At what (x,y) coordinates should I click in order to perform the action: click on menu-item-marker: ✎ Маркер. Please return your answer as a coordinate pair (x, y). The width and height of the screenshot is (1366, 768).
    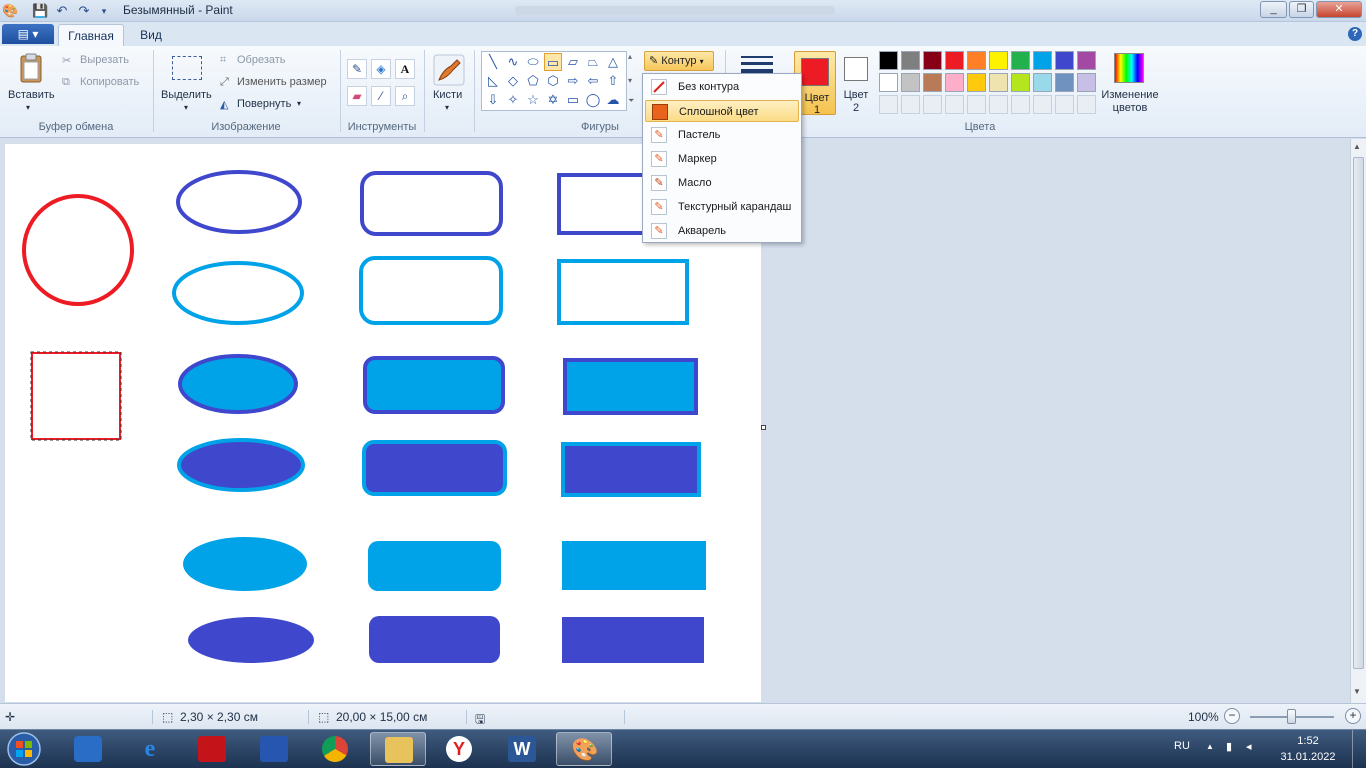
    Looking at the image, I should click on (722, 159).